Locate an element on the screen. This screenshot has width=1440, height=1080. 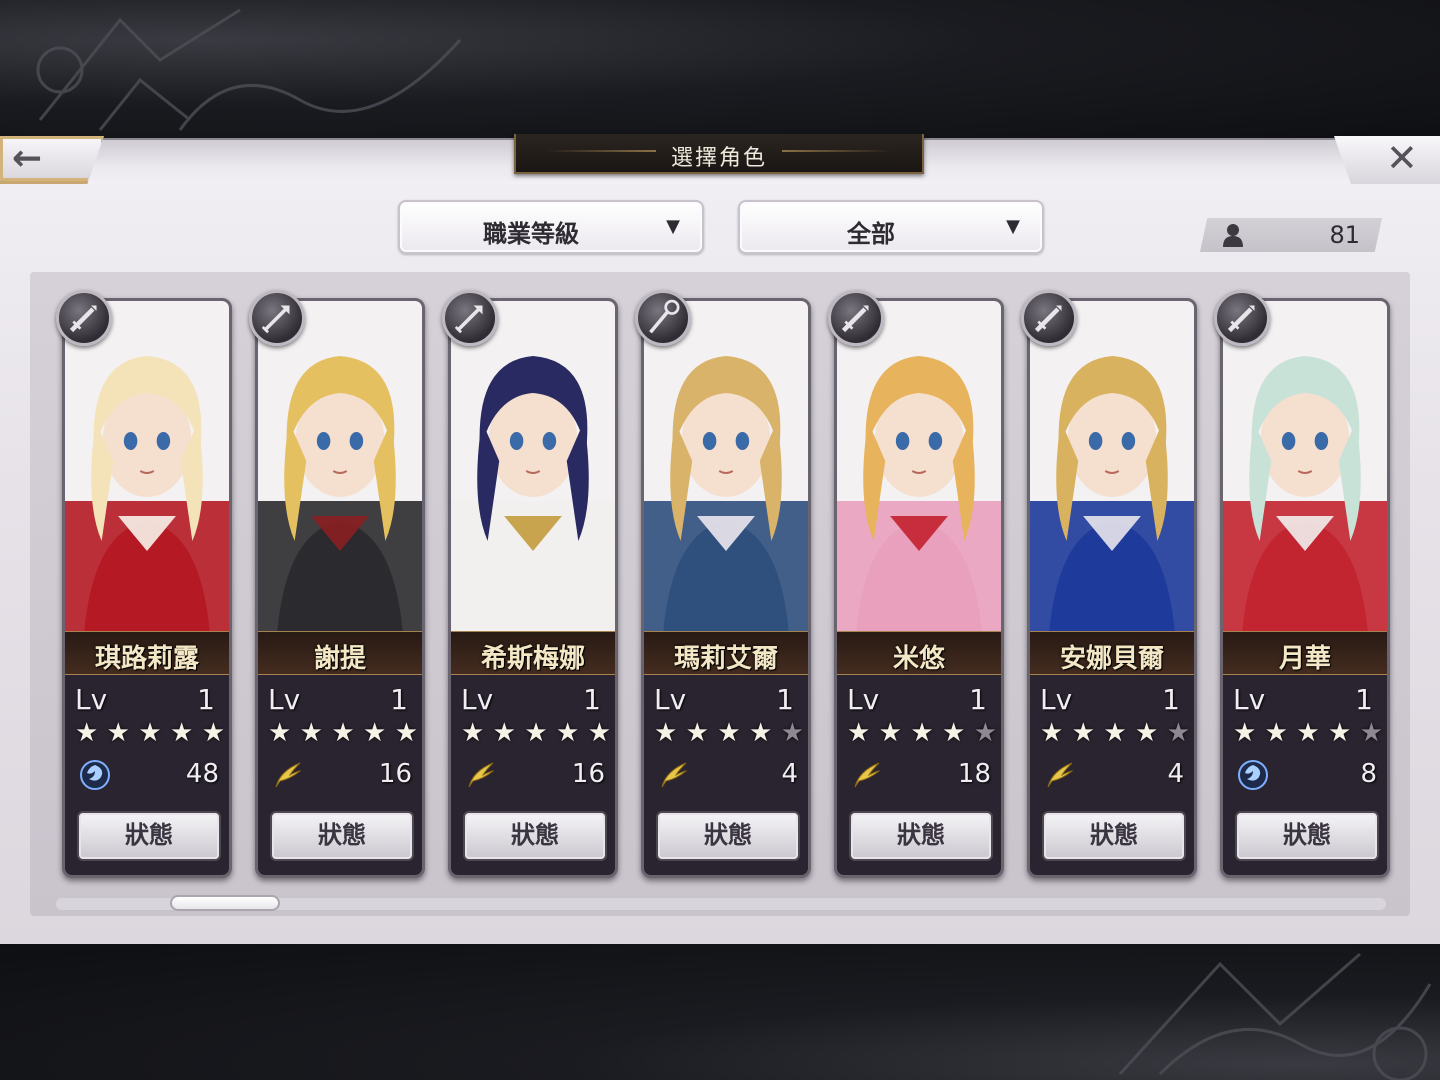
character-card: 琪路莉露 Lv 1 ★ ★ ★ ★ ★ 48 狀態 is located at coordinates (147, 588).